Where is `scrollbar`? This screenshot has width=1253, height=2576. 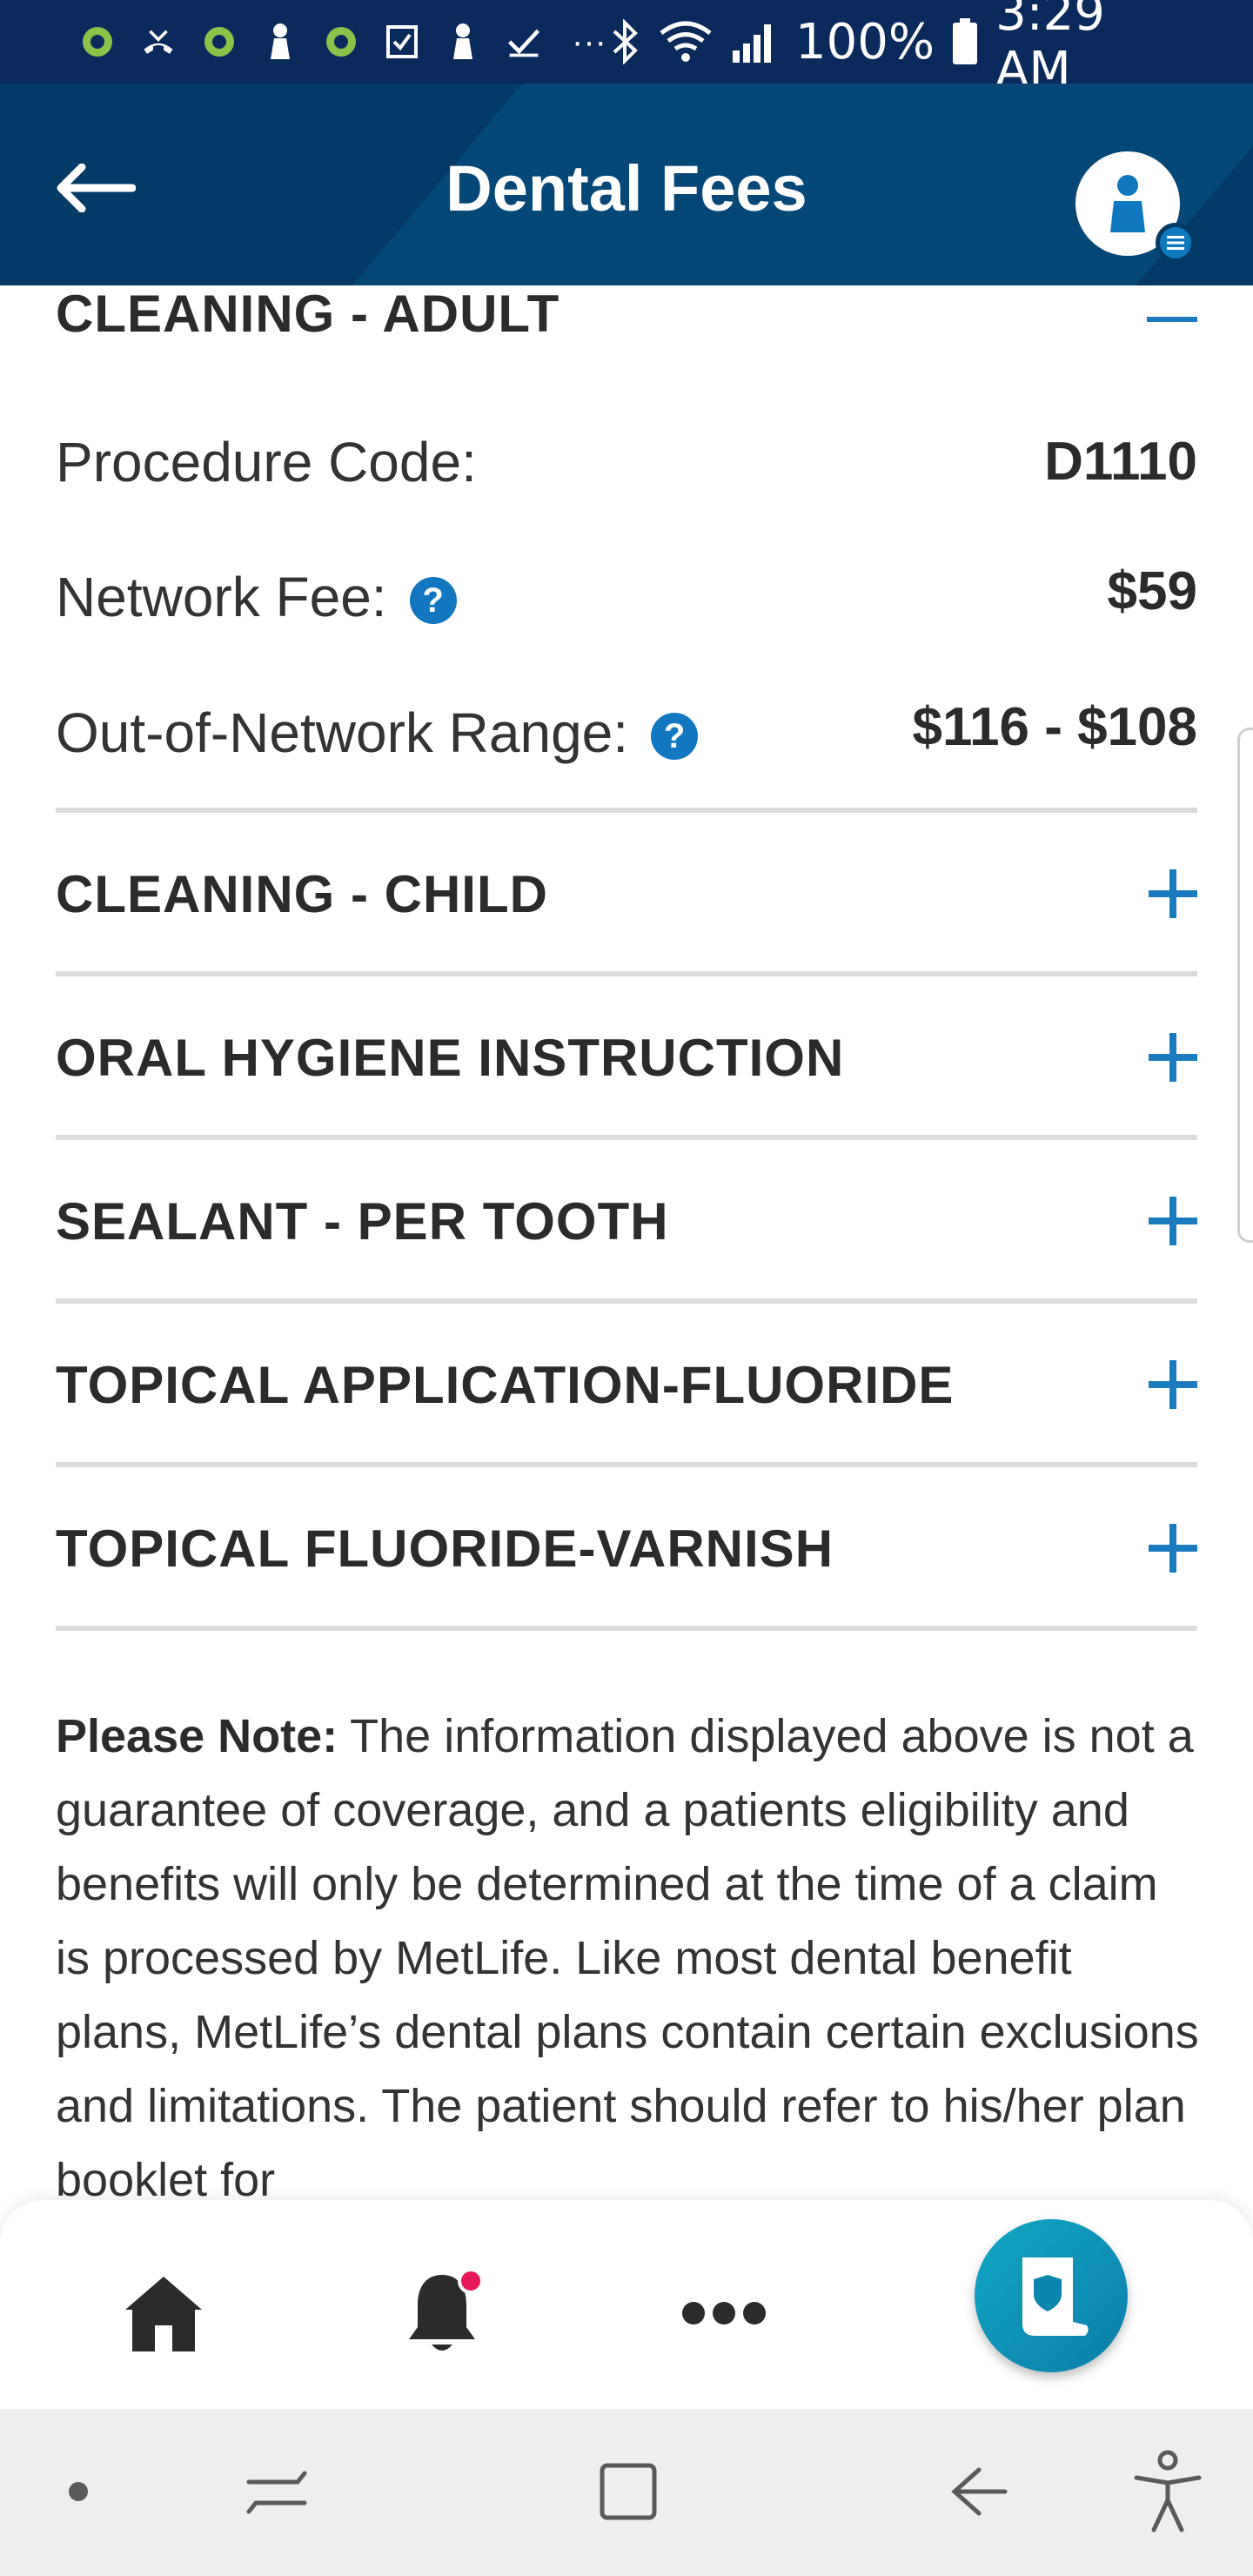
scrollbar is located at coordinates (1245, 986).